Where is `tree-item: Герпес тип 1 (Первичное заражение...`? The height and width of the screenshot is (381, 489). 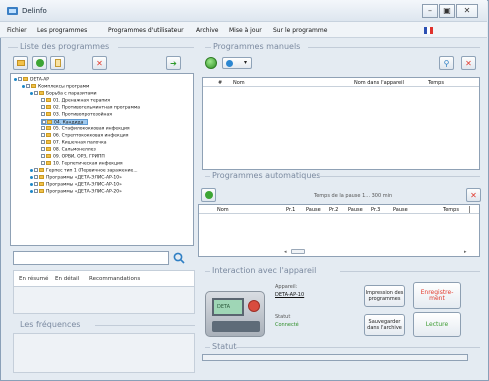 tree-item: Герпес тип 1 (Первичное заражение... is located at coordinates (84, 171).